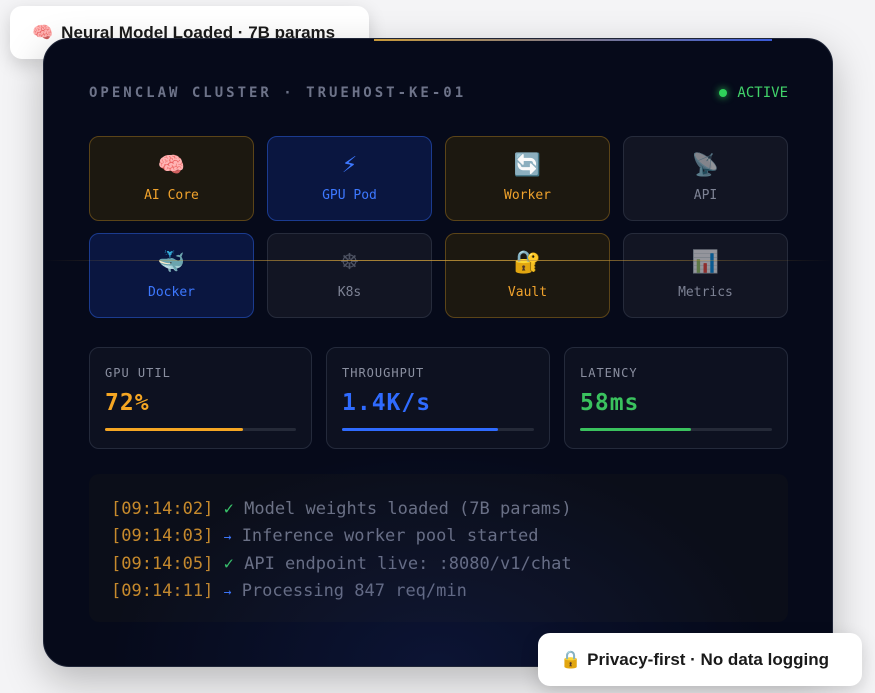 The height and width of the screenshot is (693, 875). Describe the element at coordinates (162, 590) in the screenshot. I see `log-timestamp: [09:14:11]` at that location.